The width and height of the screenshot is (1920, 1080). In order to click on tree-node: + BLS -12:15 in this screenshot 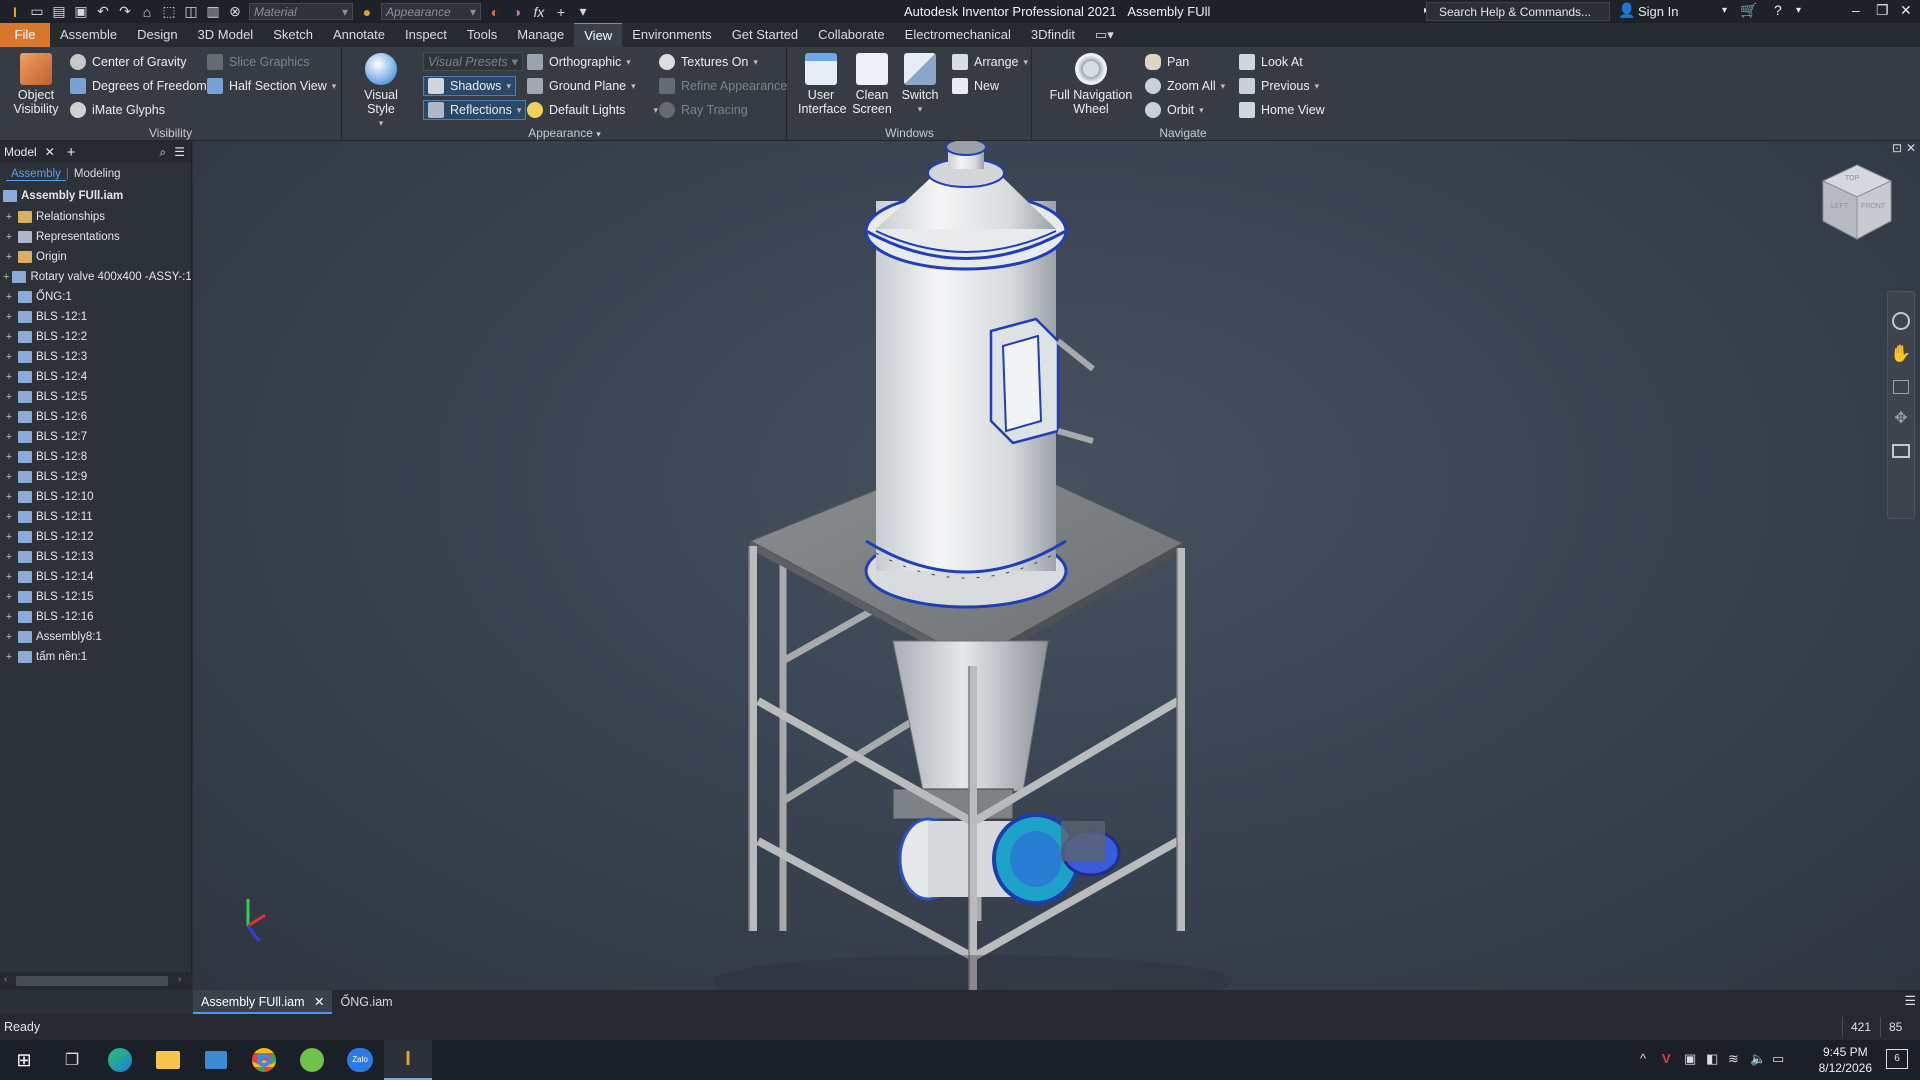, I will do `click(95, 597)`.